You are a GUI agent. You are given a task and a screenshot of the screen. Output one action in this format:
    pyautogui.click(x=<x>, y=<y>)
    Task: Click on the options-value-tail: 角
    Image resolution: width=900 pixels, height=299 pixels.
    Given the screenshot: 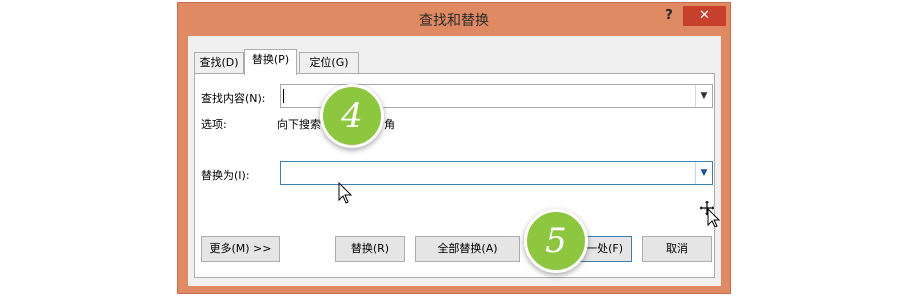 What is the action you would take?
    pyautogui.click(x=389, y=124)
    